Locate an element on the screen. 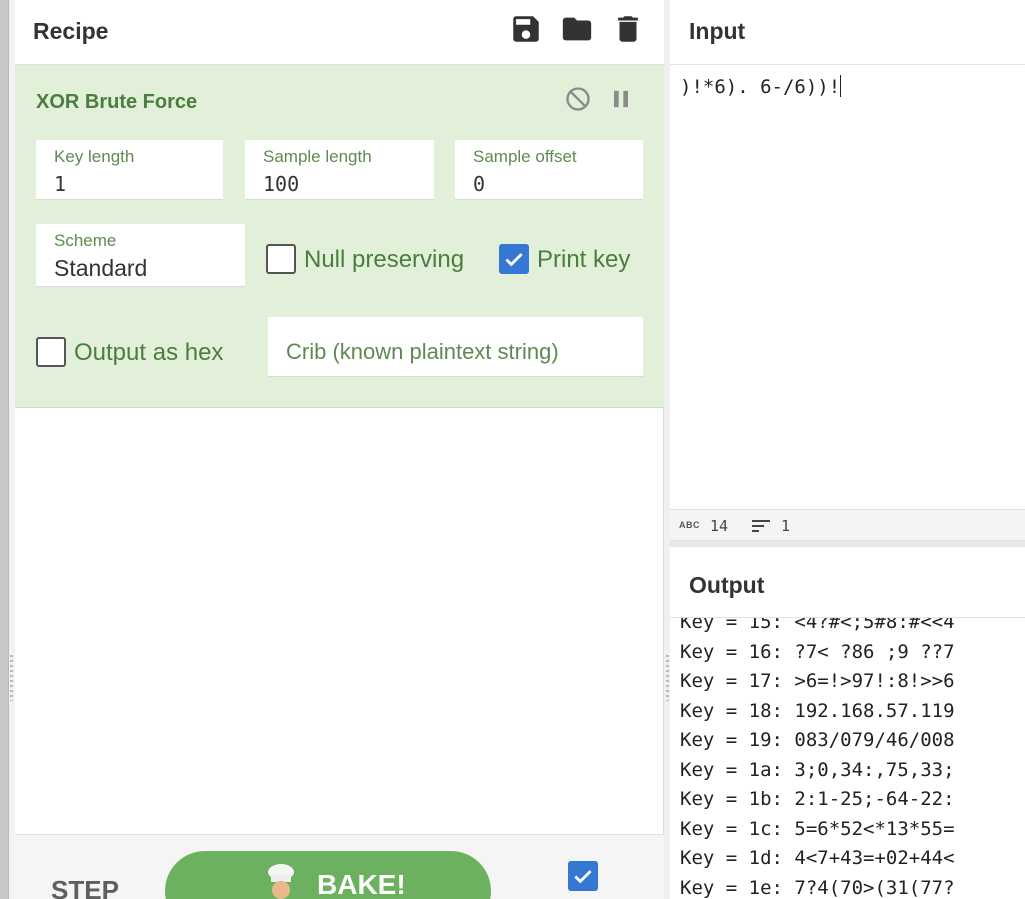 This screenshot has height=899, width=1025. output-line: Key = 1d: 4<7+43=+02+44< is located at coordinates (817, 858).